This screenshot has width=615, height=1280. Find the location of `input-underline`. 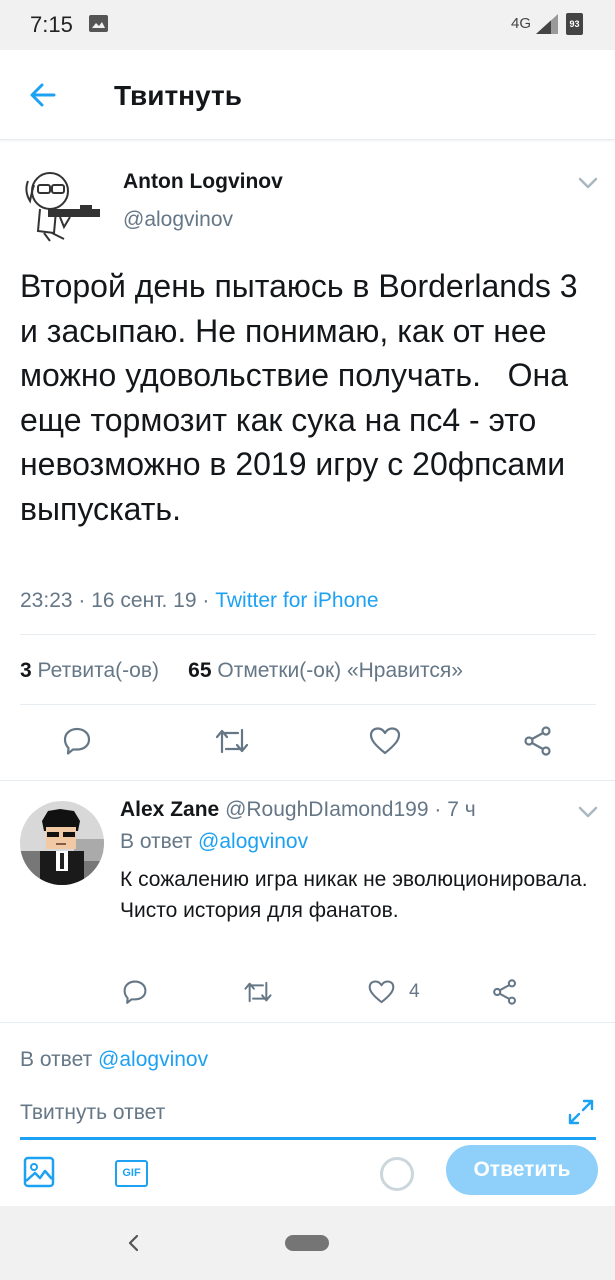

input-underline is located at coordinates (308, 1138).